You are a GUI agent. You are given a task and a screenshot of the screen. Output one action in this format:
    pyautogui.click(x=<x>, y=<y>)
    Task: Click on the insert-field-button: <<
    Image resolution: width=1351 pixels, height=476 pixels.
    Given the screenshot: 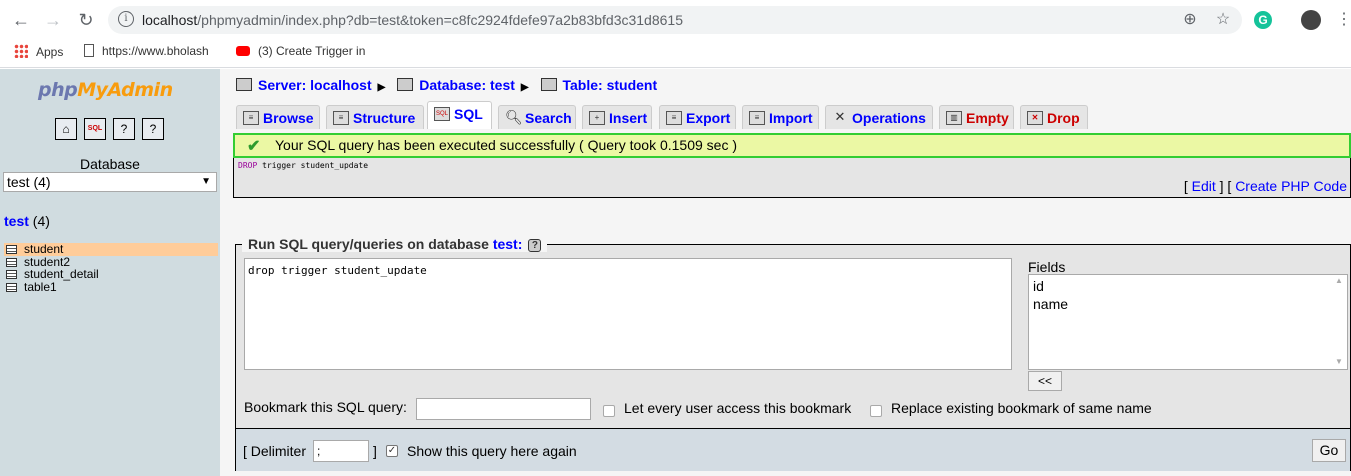 What is the action you would take?
    pyautogui.click(x=1045, y=381)
    